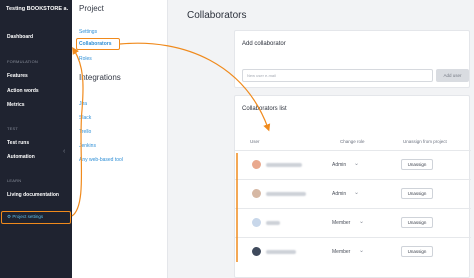 The image size is (474, 278). I want to click on sidebar-item-dashboard: Dashboard, so click(20, 37).